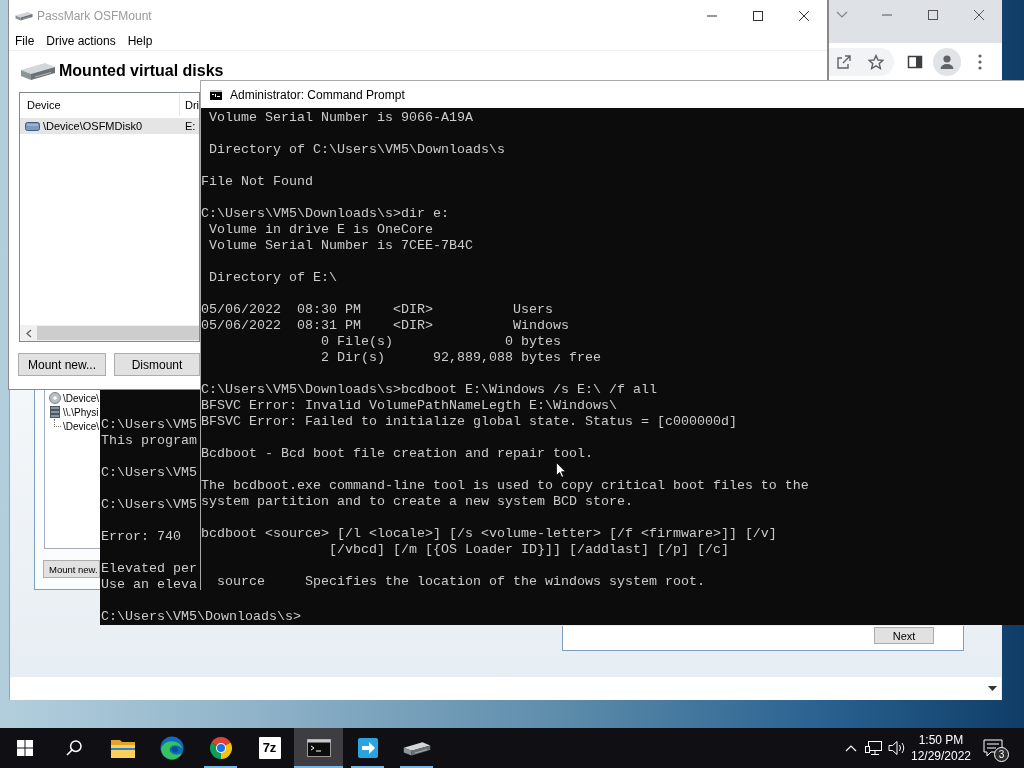  I want to click on terminal-icon, so click(318, 748).